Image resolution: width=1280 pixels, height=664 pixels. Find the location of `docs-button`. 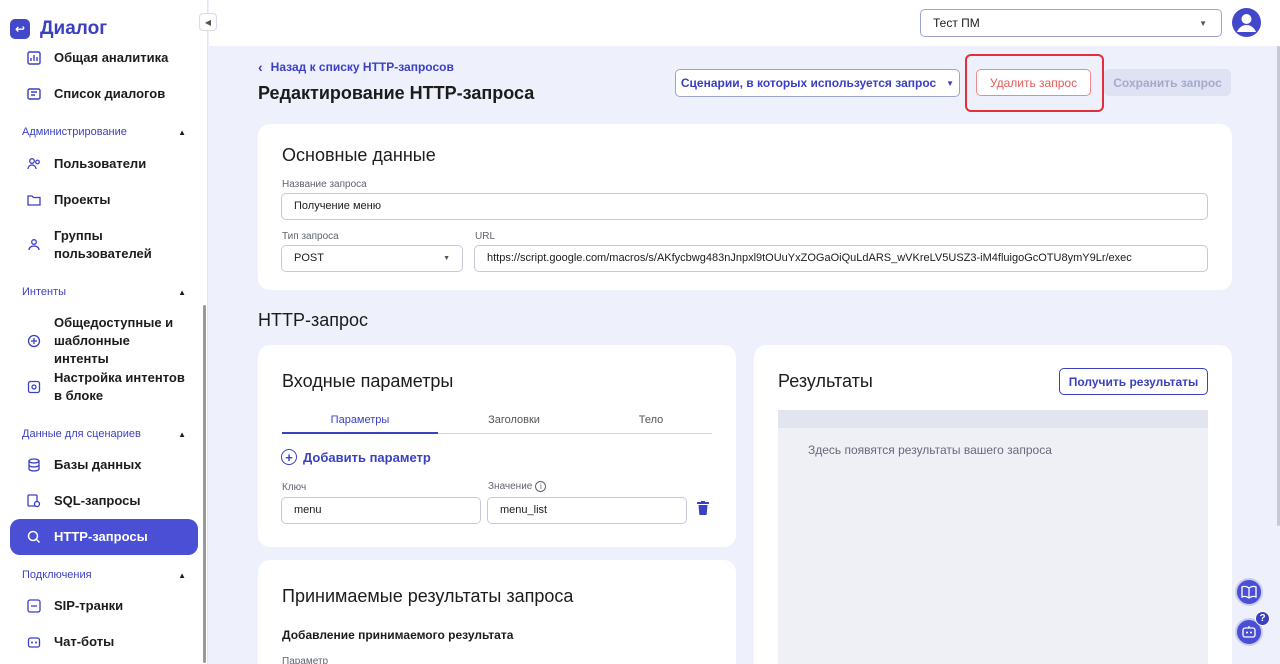

docs-button is located at coordinates (1249, 592).